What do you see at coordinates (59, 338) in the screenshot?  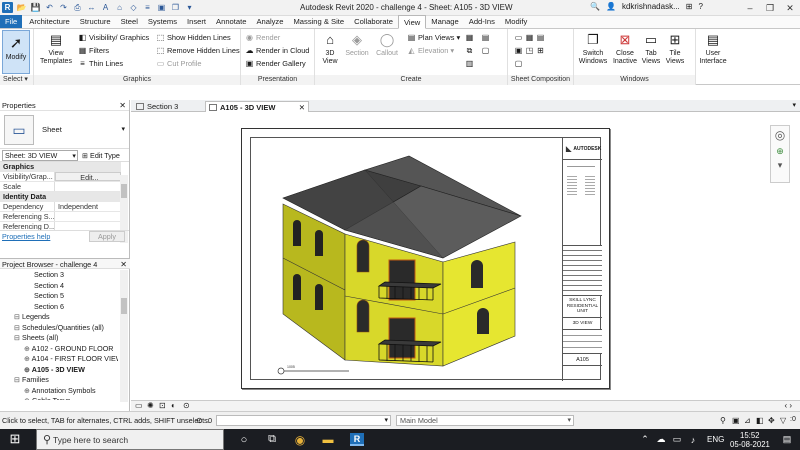 I see `tree-item: ⊟ Sheets (all)` at bounding box center [59, 338].